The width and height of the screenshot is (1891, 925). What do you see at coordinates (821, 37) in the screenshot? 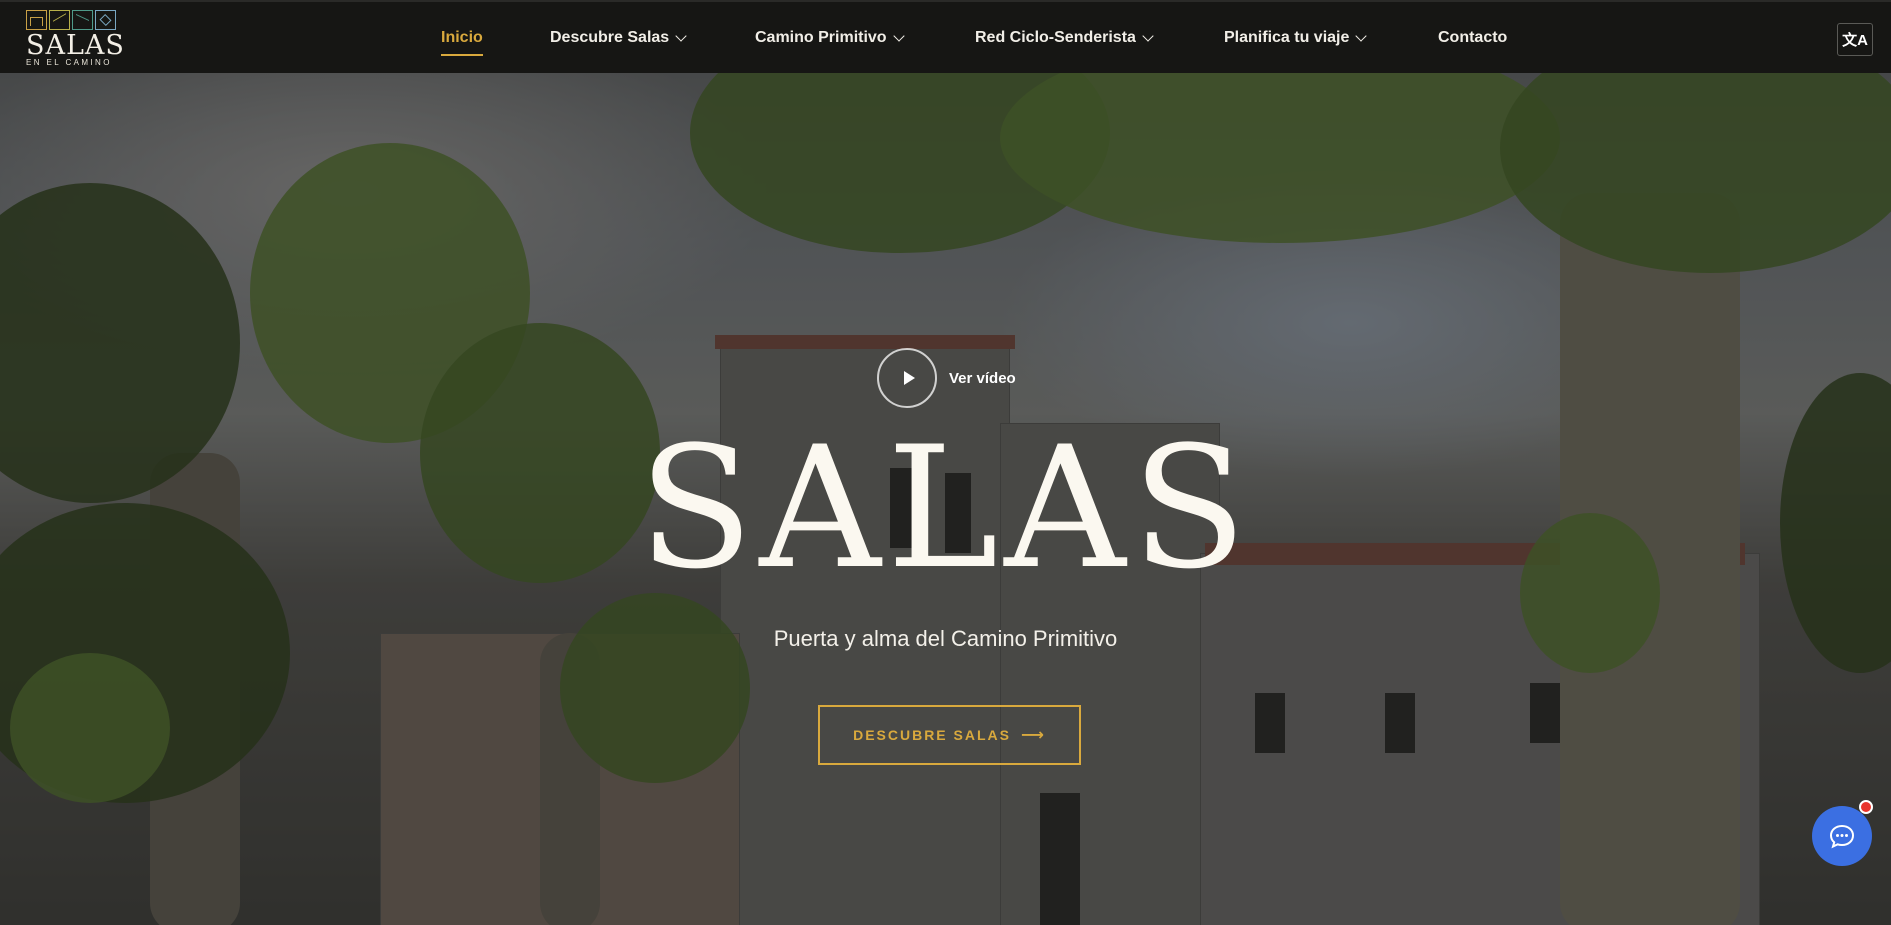
I see `nav-item-label: Camino Primitivo` at bounding box center [821, 37].